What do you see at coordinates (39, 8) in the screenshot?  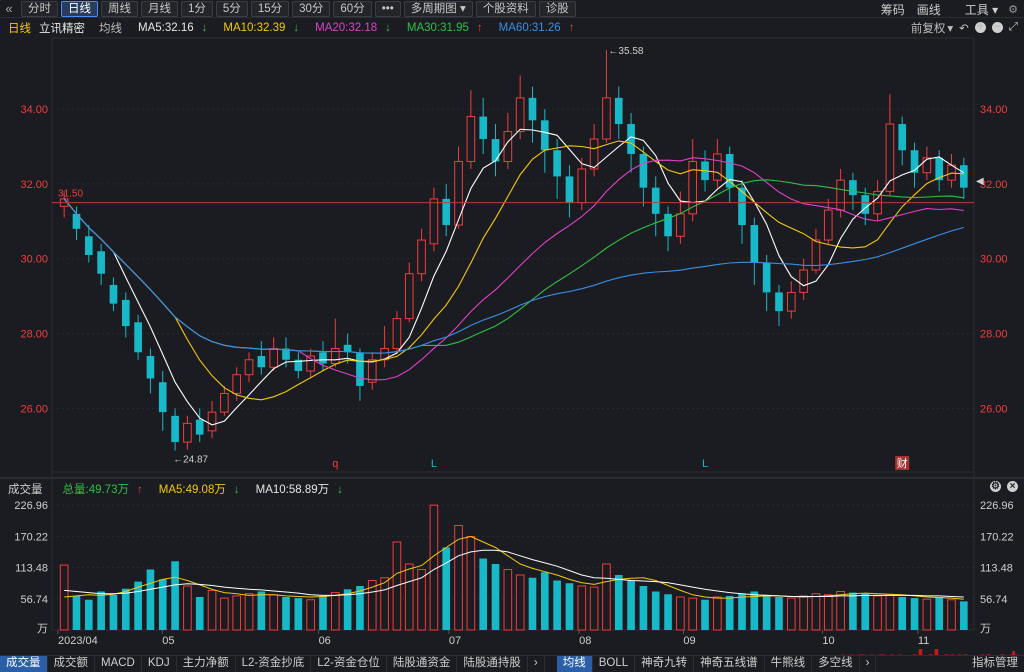 I see `period-tab-intraday: 分时` at bounding box center [39, 8].